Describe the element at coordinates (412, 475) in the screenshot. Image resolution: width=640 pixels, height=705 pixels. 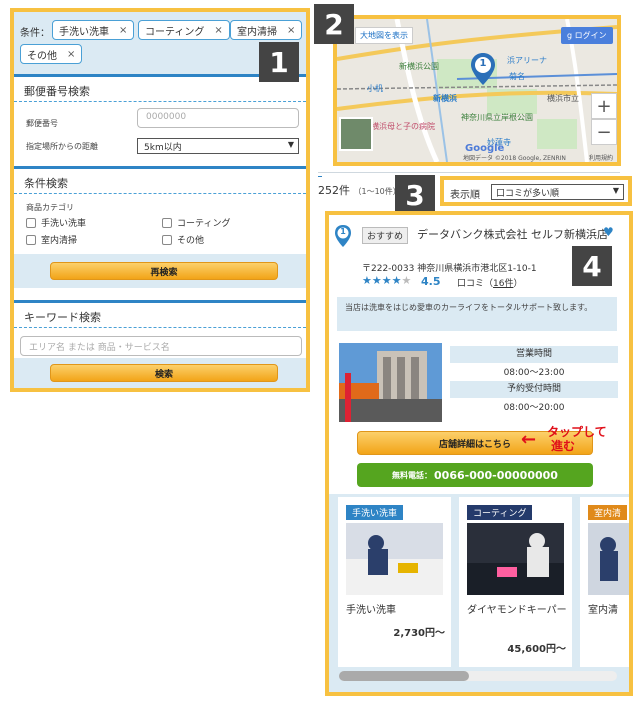
I see `phone-prefix: 無料電話：` at that location.